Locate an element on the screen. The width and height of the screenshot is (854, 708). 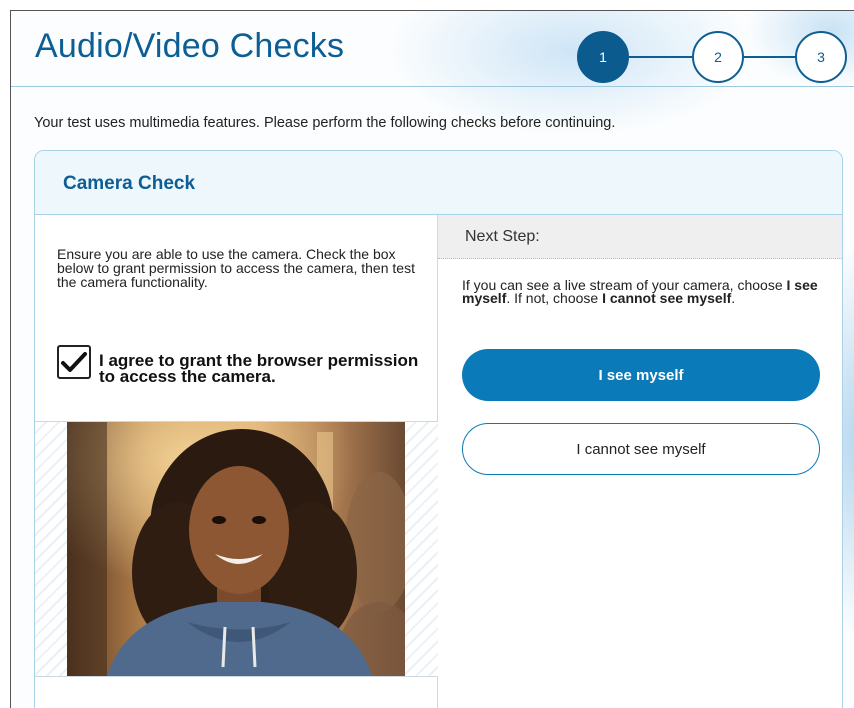
checkmark-icon is located at coordinates (74, 362).